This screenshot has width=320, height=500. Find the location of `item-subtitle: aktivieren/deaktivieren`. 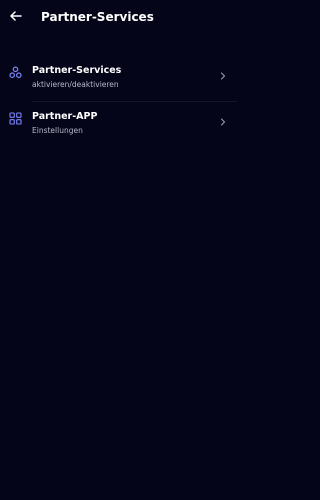

item-subtitle: aktivieren/deaktivieren is located at coordinates (75, 84).